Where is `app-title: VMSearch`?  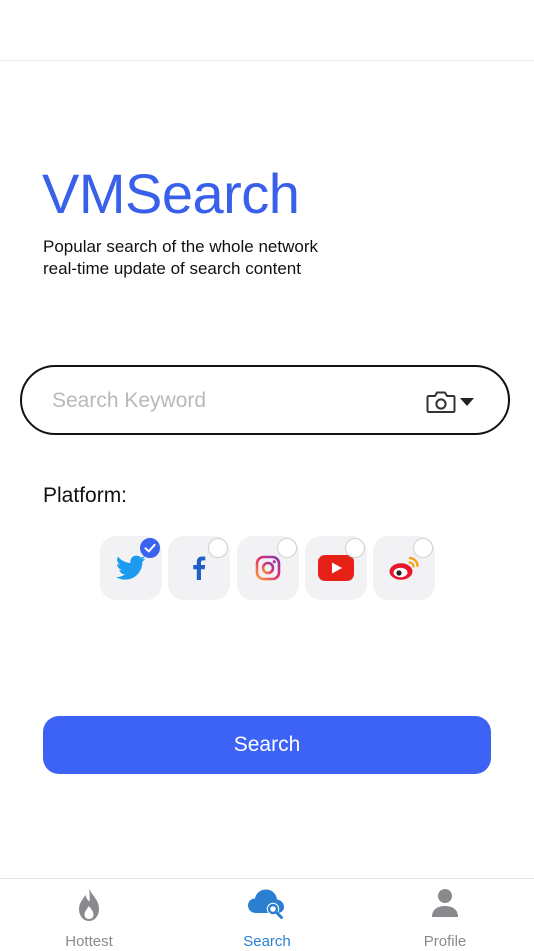 app-title: VMSearch is located at coordinates (171, 193).